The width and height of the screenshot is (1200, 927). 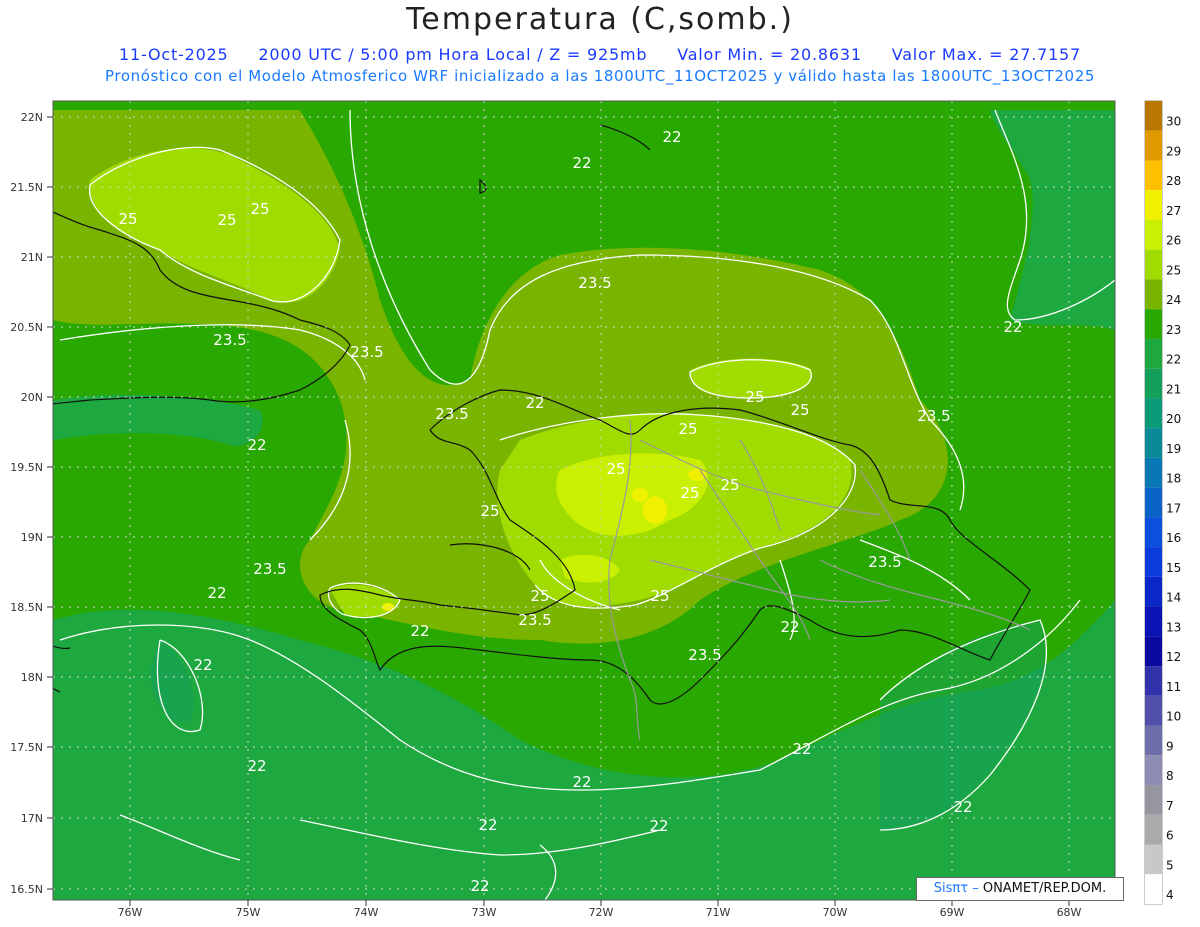 What do you see at coordinates (1173, 151) in the screenshot?
I see `colorbar-label: 29` at bounding box center [1173, 151].